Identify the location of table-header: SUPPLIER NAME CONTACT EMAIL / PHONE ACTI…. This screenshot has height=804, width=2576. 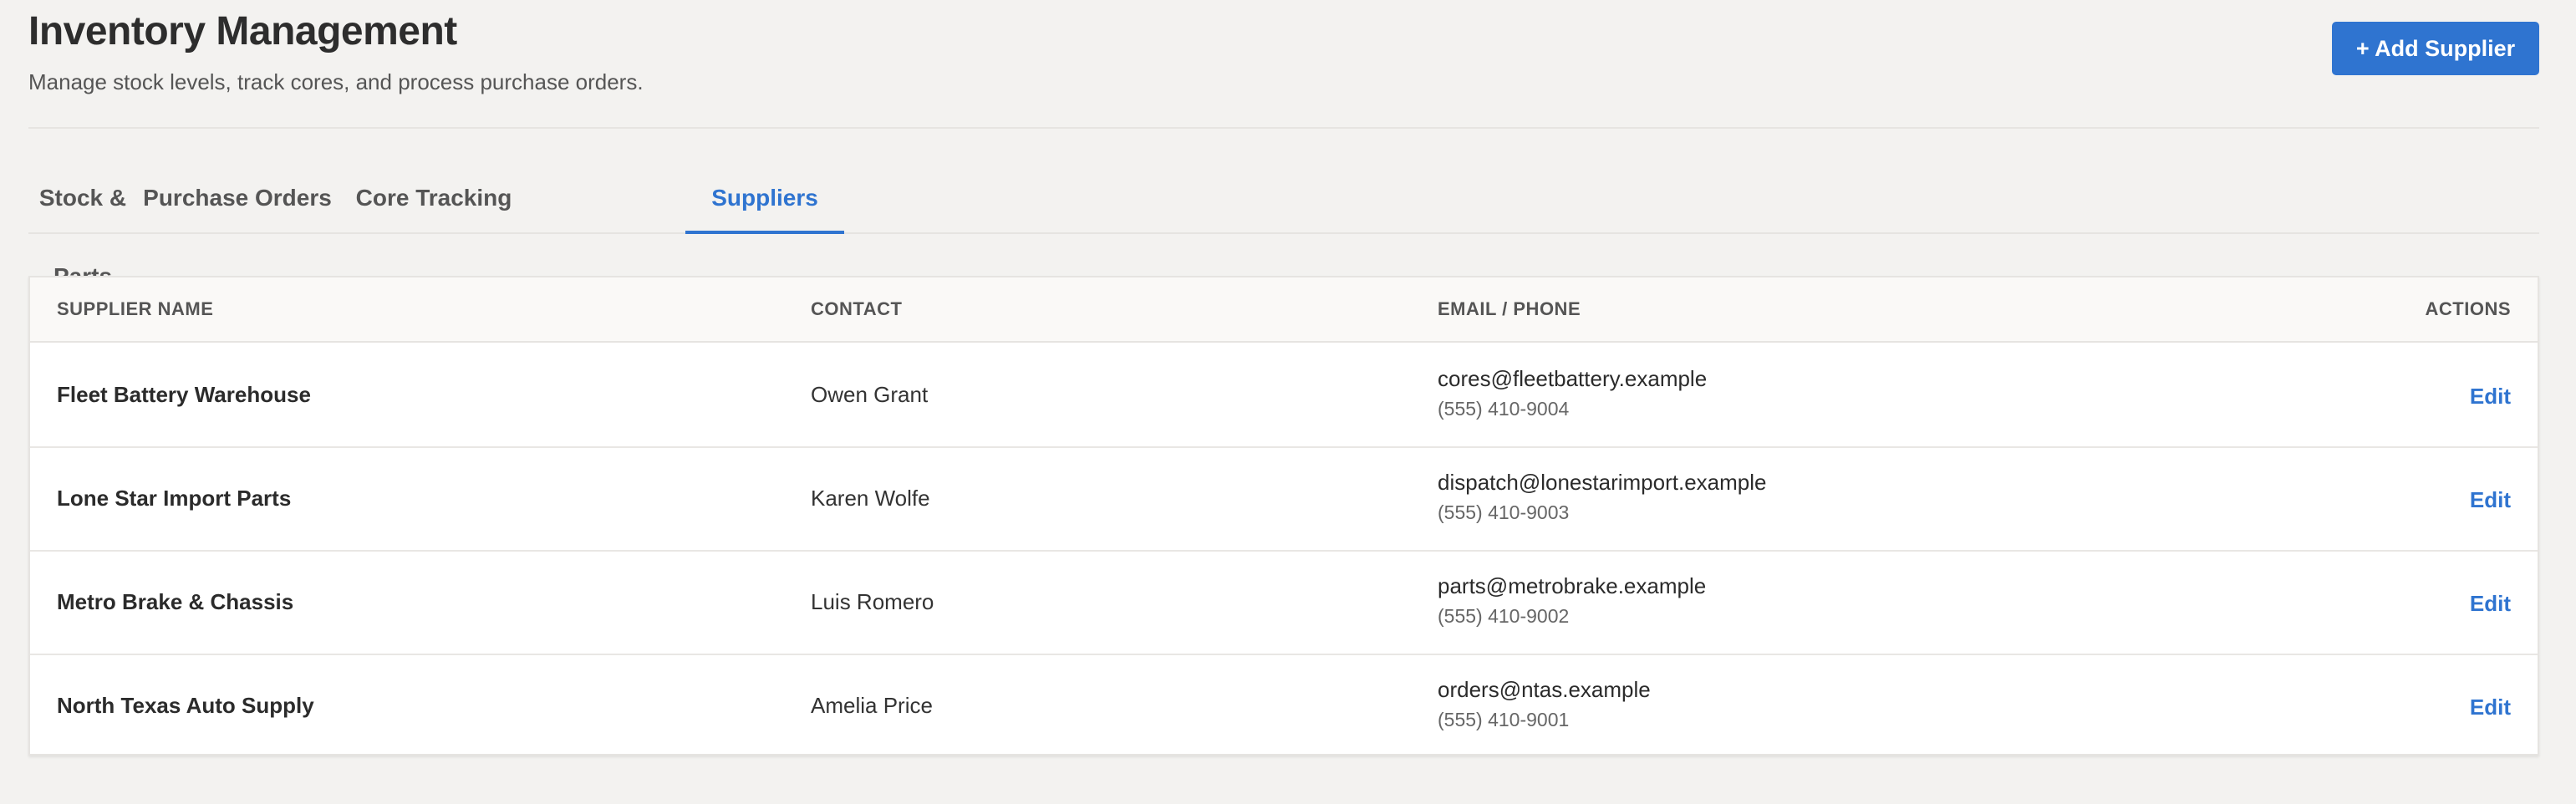
(1284, 310).